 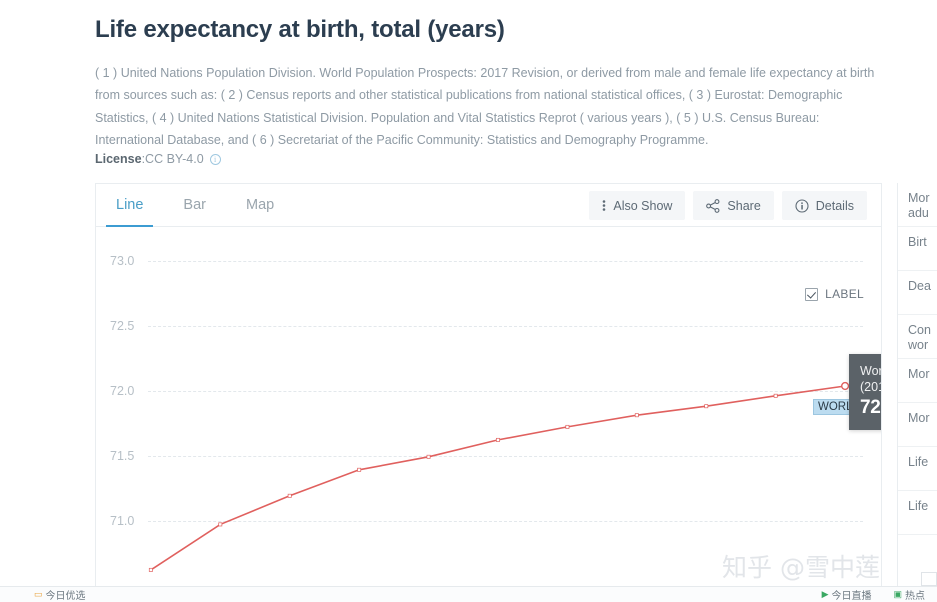 What do you see at coordinates (919, 330) in the screenshot?
I see `rail-item-label: Con` at bounding box center [919, 330].